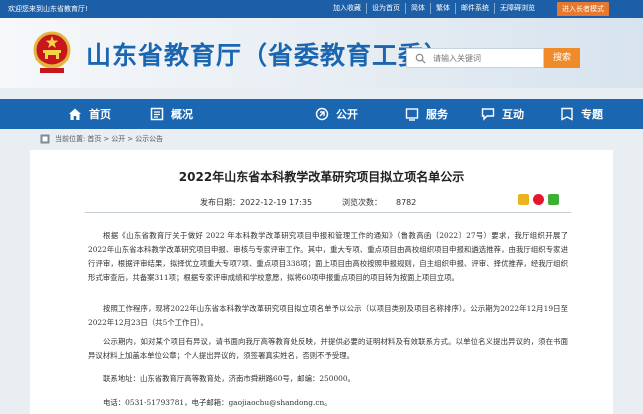  Describe the element at coordinates (362, 202) in the screenshot. I see `view-count-label: 浏览次数：` at that location.